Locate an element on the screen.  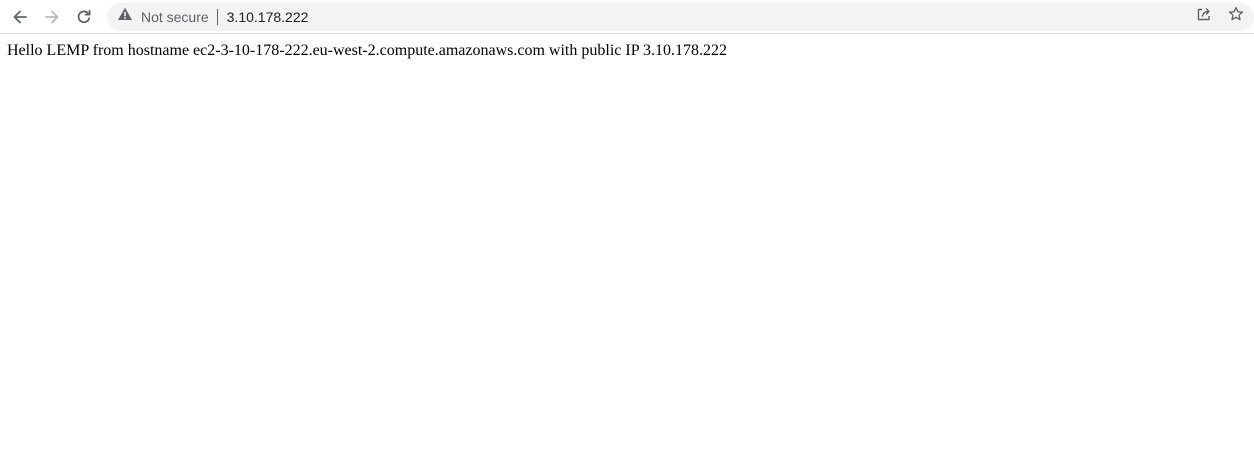
reload-button is located at coordinates (84, 17).